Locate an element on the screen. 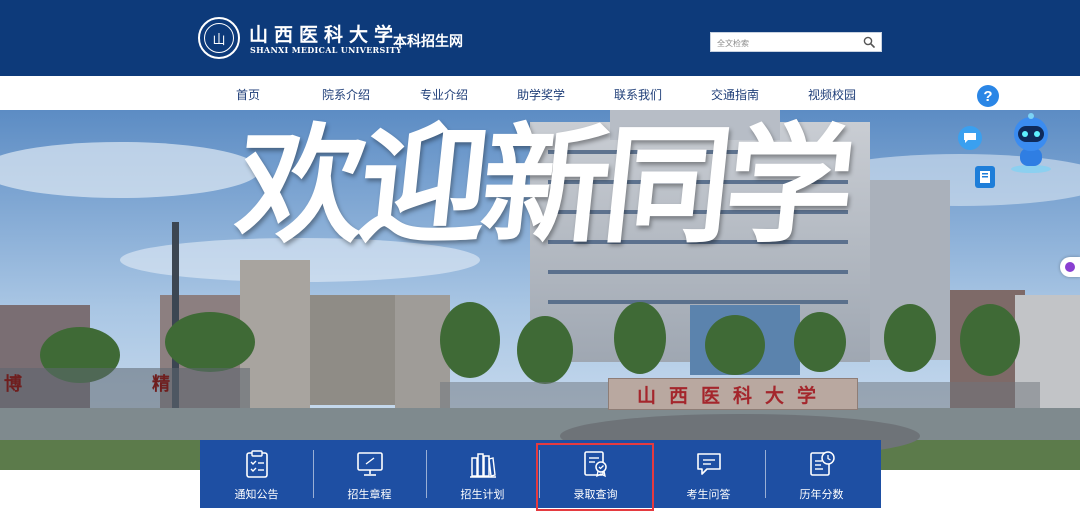 The image size is (1080, 515). quick-link-past-scores: 历年分数 is located at coordinates (821, 474).